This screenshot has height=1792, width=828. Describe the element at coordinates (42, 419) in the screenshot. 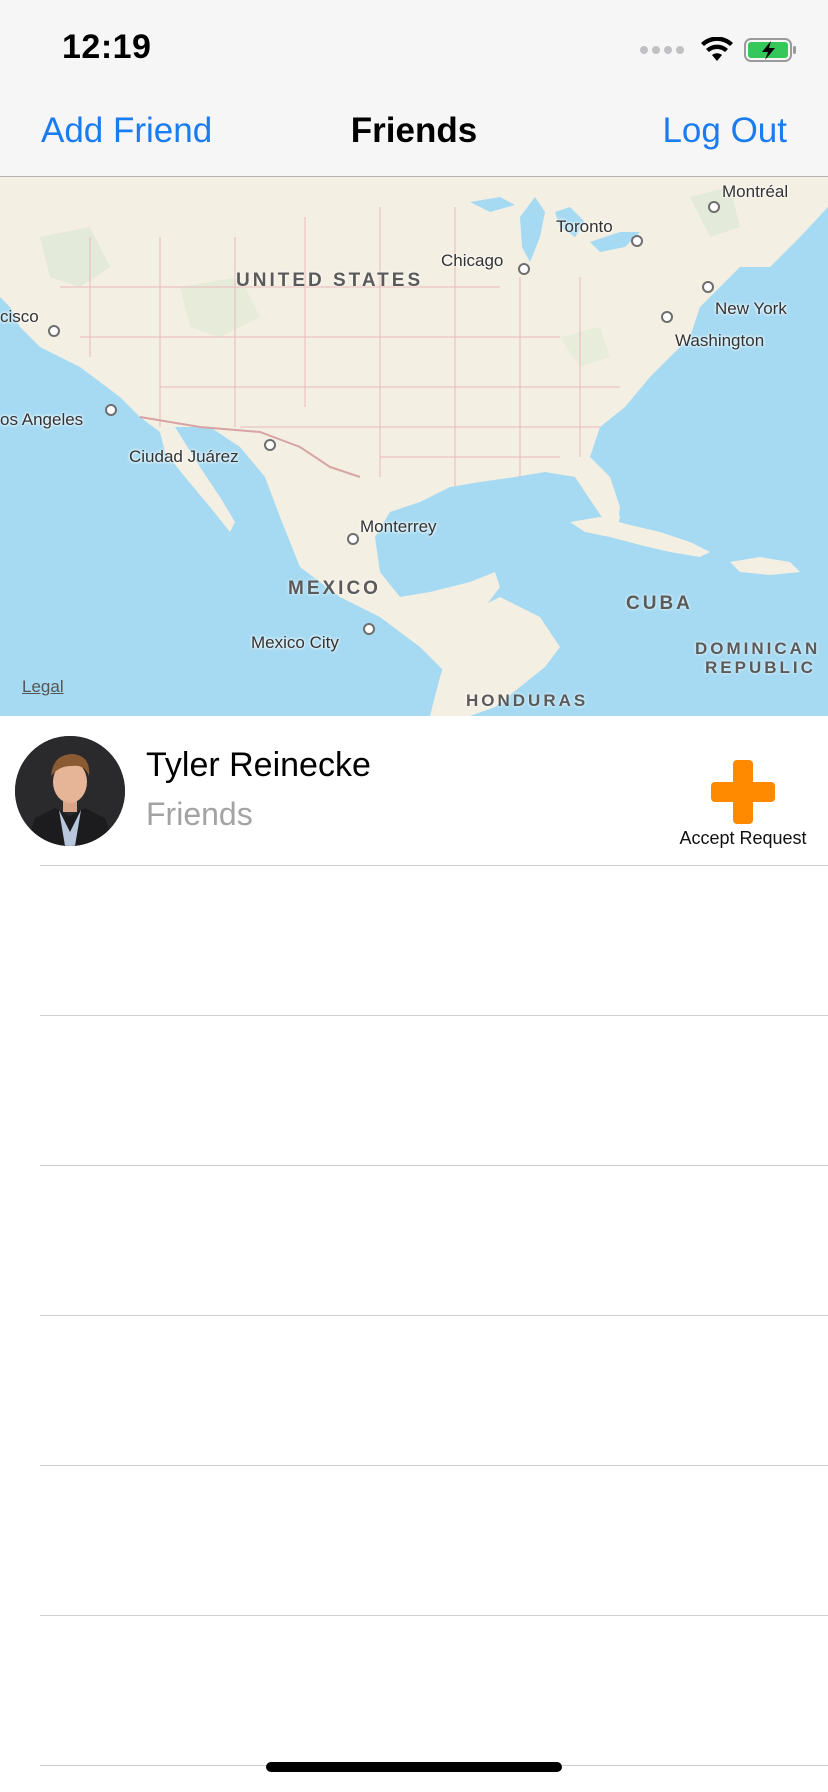

I see `map-label-los-angeles: os Angeles` at that location.